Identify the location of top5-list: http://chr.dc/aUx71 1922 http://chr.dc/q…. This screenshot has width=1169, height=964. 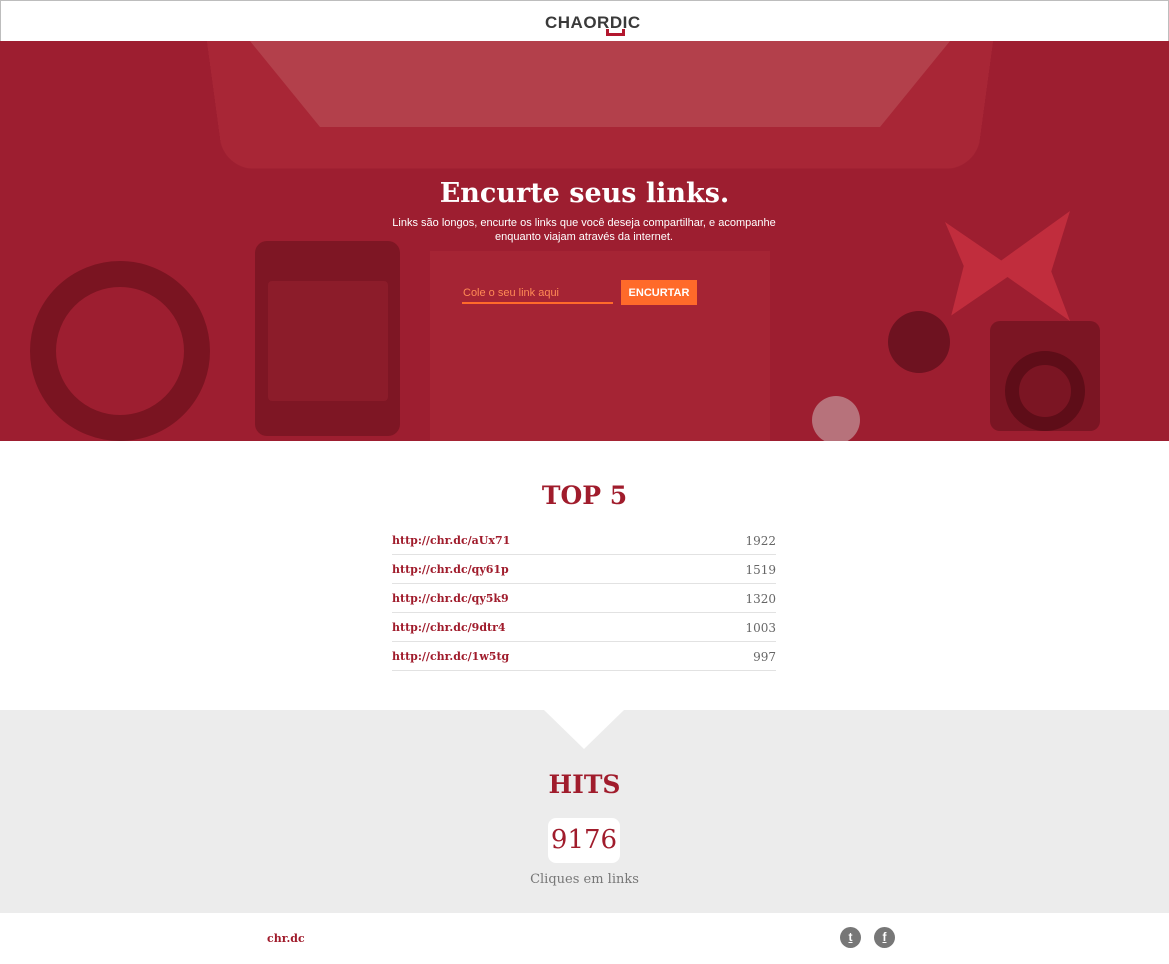
(584, 598).